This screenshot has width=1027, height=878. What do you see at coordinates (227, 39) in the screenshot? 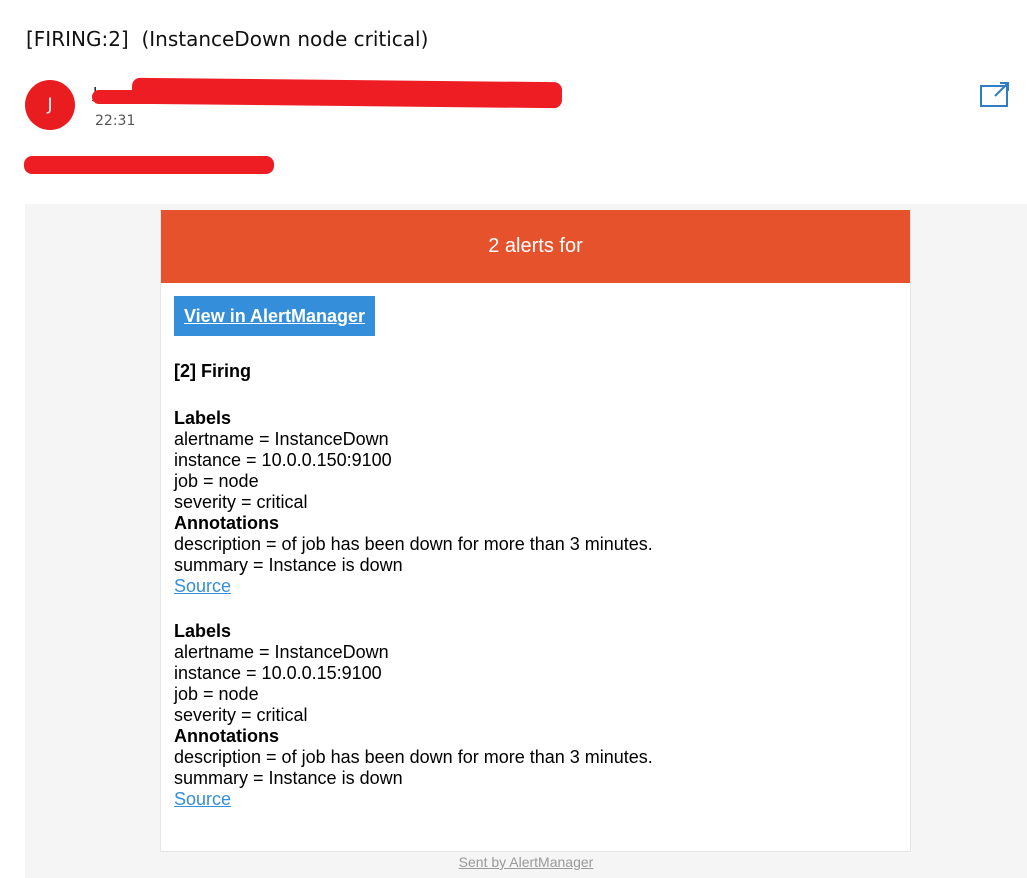
I see `email-subject: [FIRING:2] (InstanceDown node critical)` at bounding box center [227, 39].